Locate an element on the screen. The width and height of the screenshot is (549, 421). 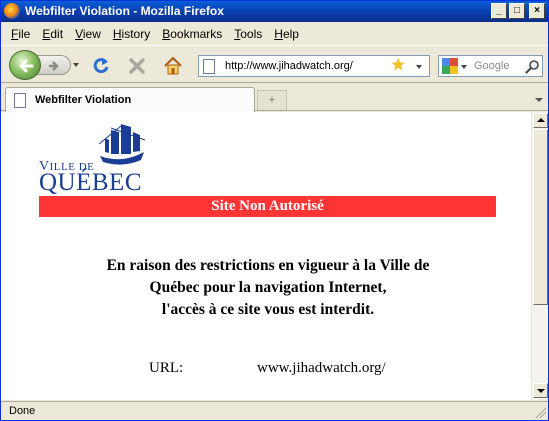
url-input: http://www.jihadwatch.org/ is located at coordinates (289, 66).